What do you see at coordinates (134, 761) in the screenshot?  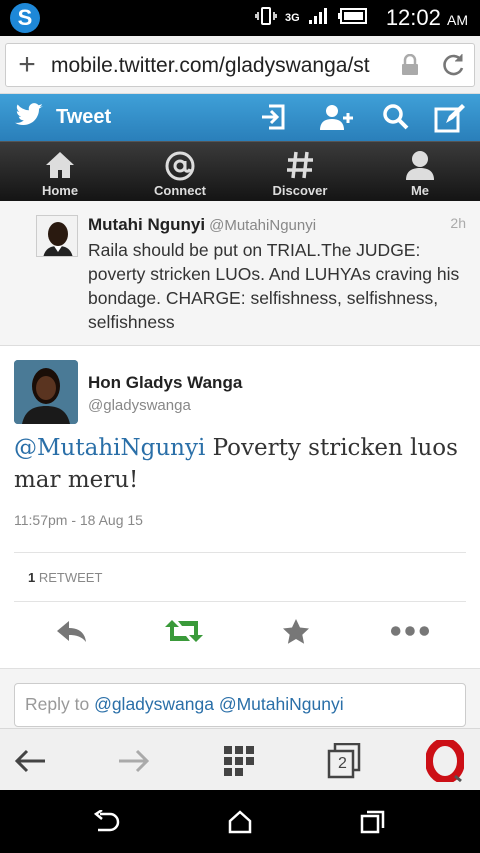 I see `forward-arrow-icon` at bounding box center [134, 761].